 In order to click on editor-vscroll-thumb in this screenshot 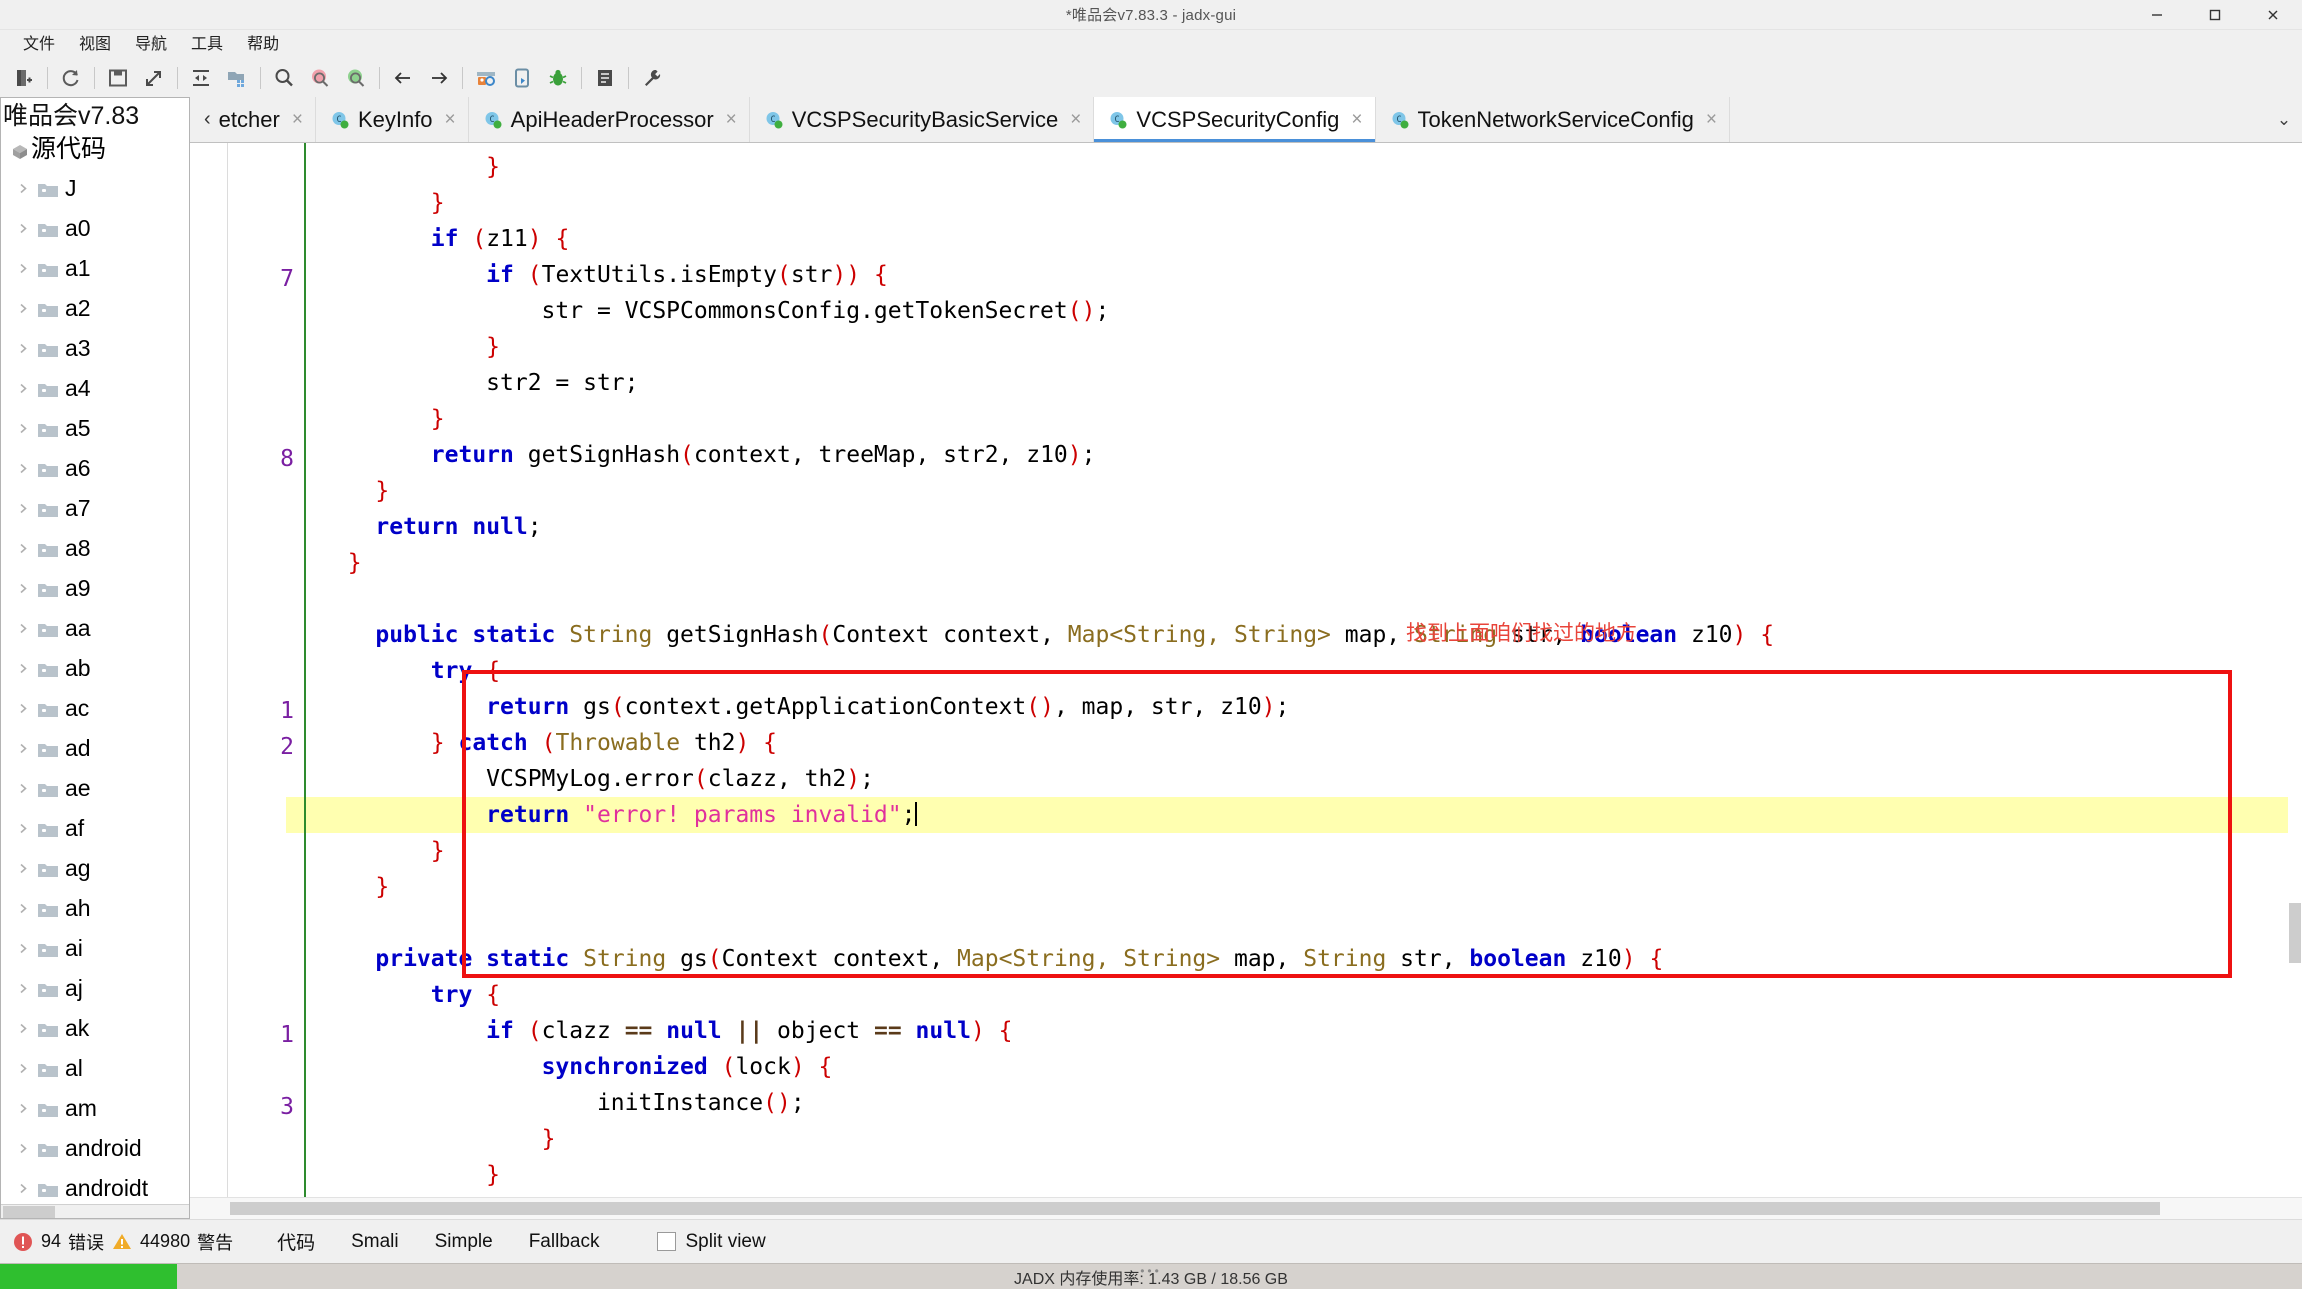, I will do `click(2295, 933)`.